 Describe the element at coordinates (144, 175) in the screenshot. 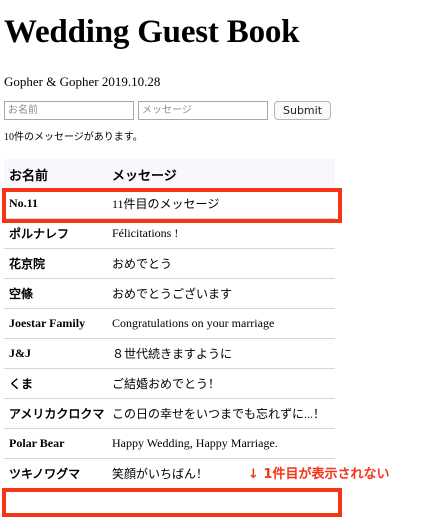

I see `header-message: メッセージ` at that location.